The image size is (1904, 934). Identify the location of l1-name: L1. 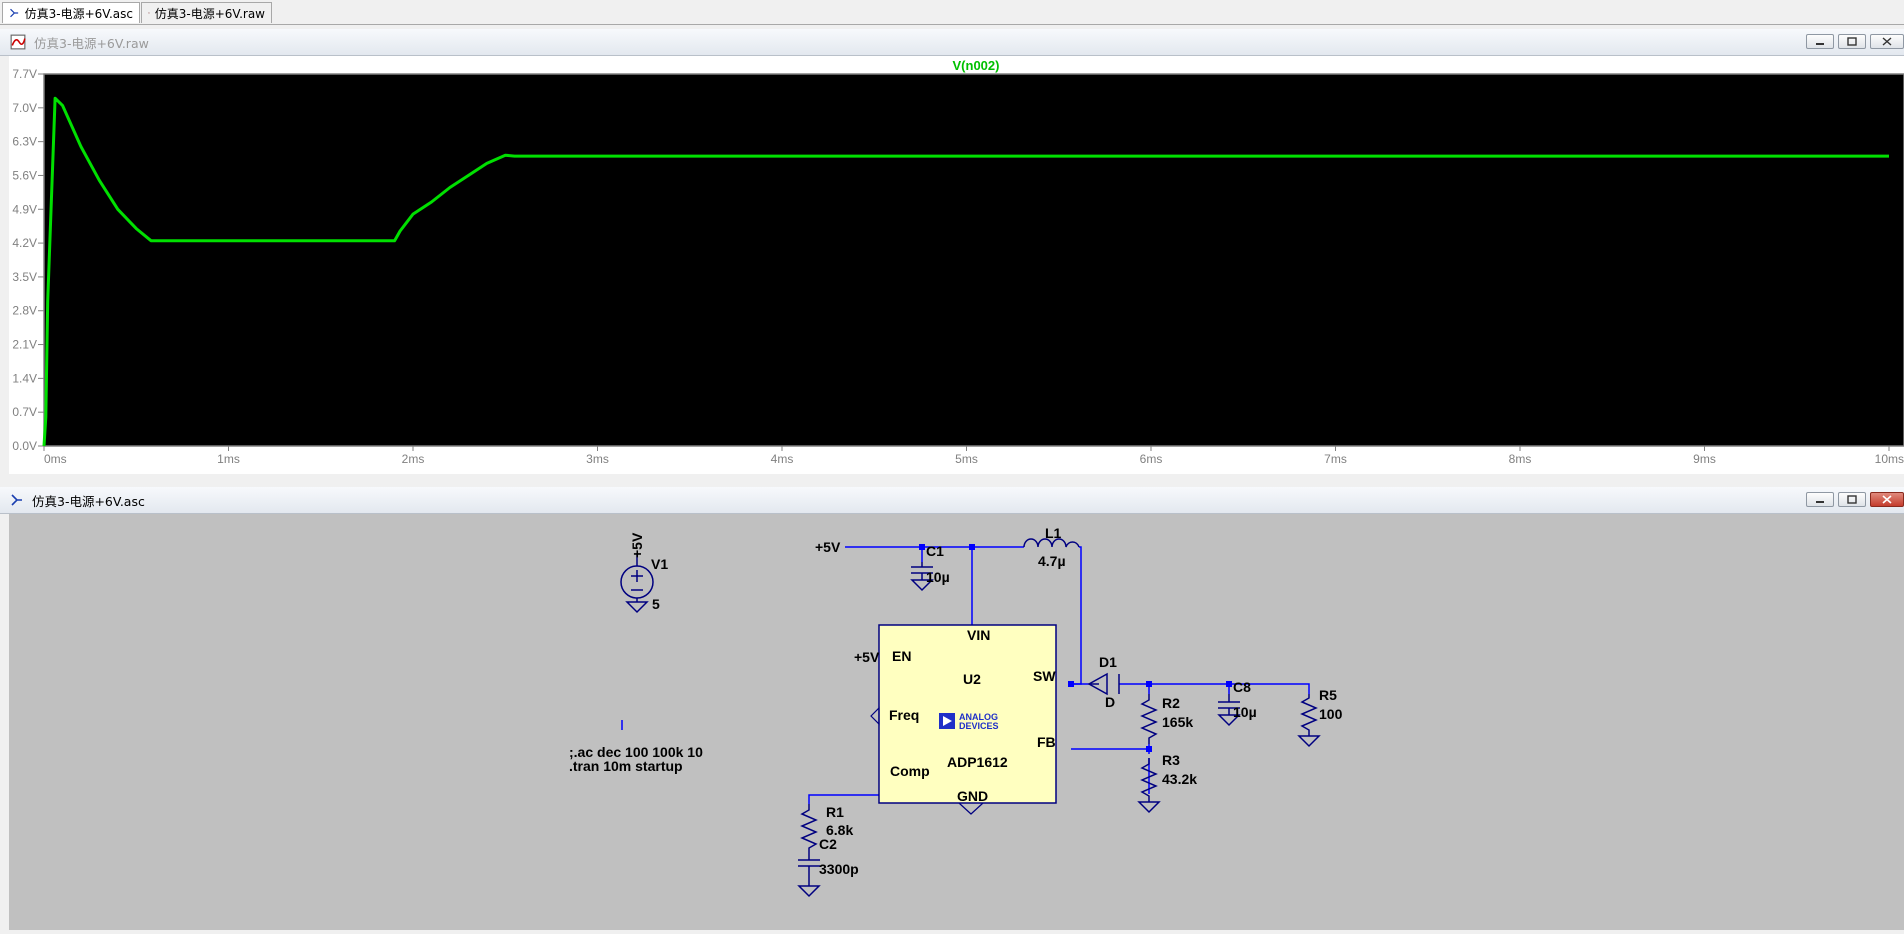
(1053, 533).